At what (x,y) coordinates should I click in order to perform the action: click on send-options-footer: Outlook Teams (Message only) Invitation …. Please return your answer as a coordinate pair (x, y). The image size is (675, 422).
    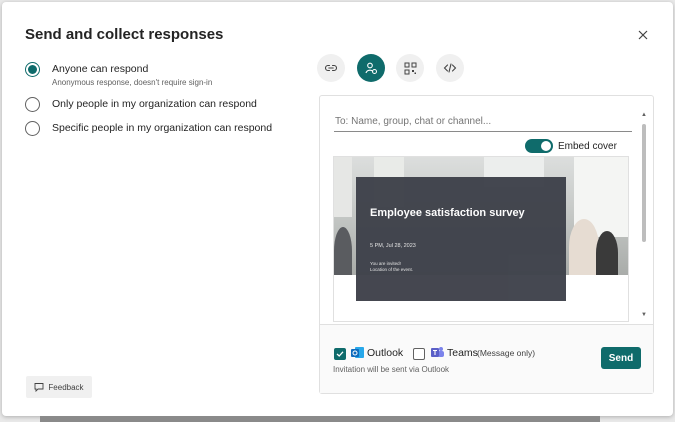
    Looking at the image, I should click on (486, 359).